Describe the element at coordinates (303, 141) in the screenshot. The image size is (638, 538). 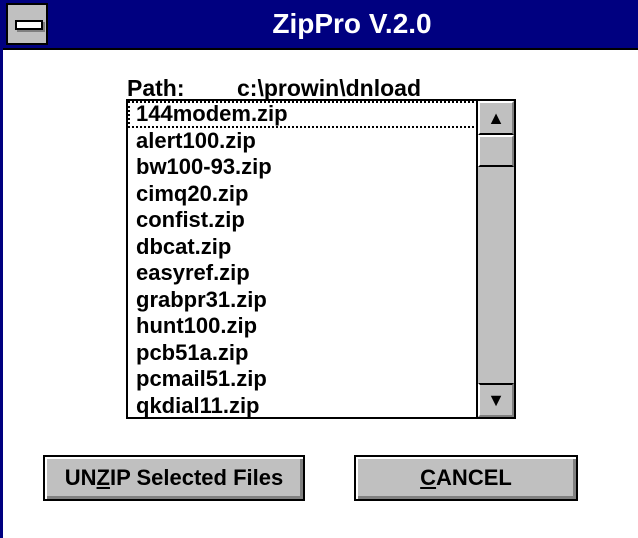
I see `list-item: alert100.zip` at that location.